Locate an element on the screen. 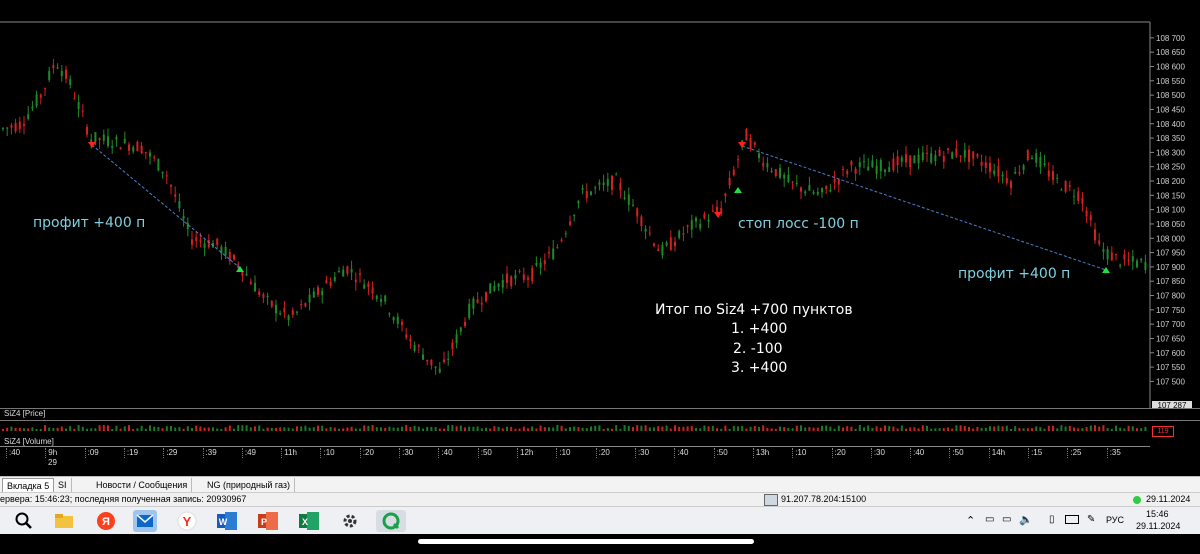 The image size is (1200, 554). chevron-up-icon: ⌃ is located at coordinates (970, 520).